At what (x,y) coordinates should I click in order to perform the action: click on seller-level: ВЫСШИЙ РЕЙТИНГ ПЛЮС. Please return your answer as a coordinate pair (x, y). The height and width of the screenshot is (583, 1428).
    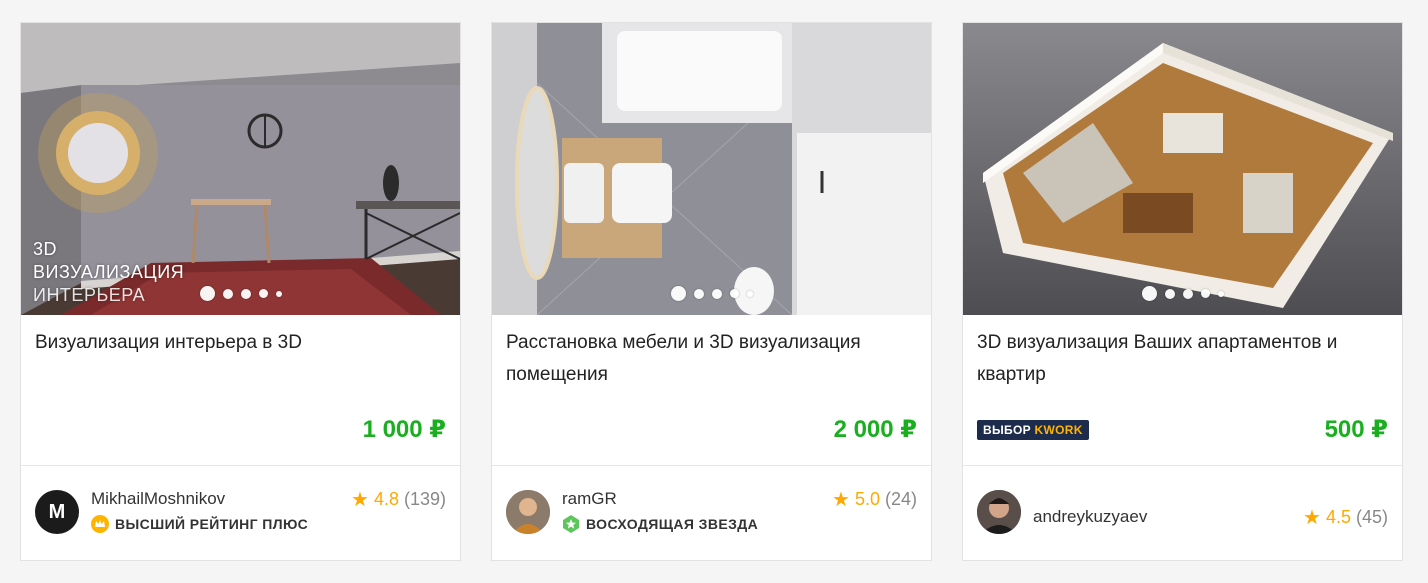
    Looking at the image, I should click on (199, 524).